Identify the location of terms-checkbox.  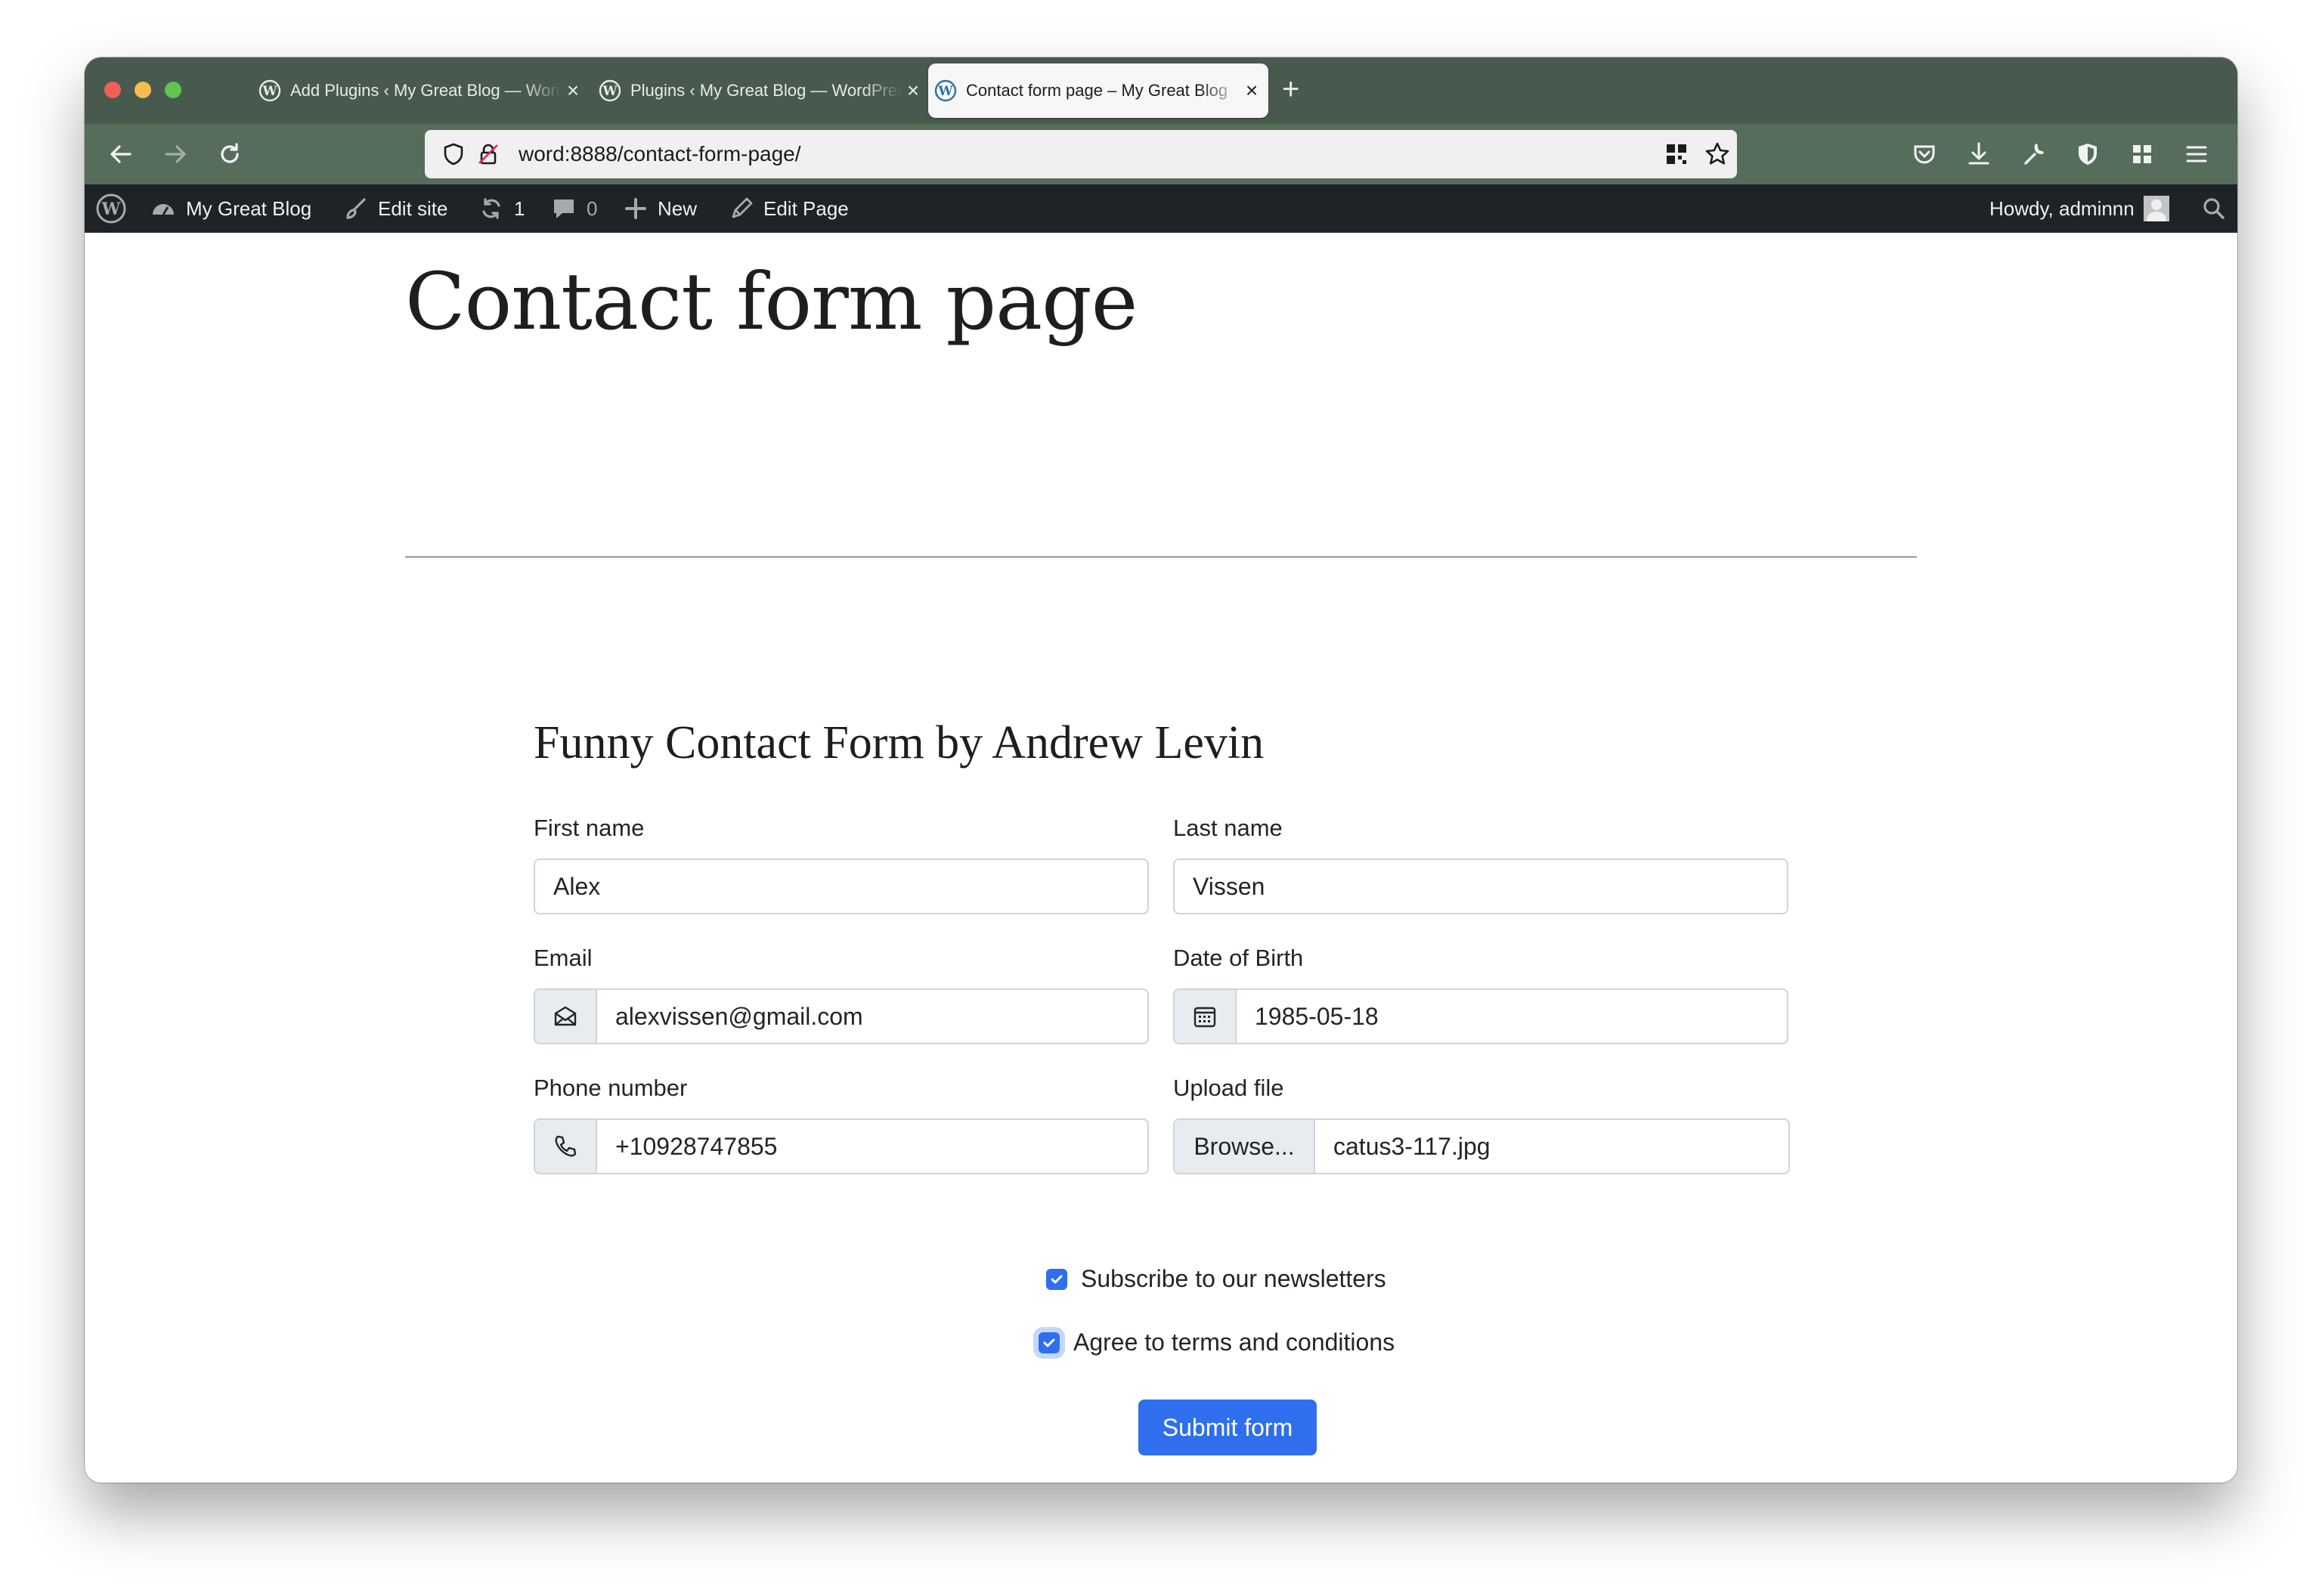
(1049, 1342).